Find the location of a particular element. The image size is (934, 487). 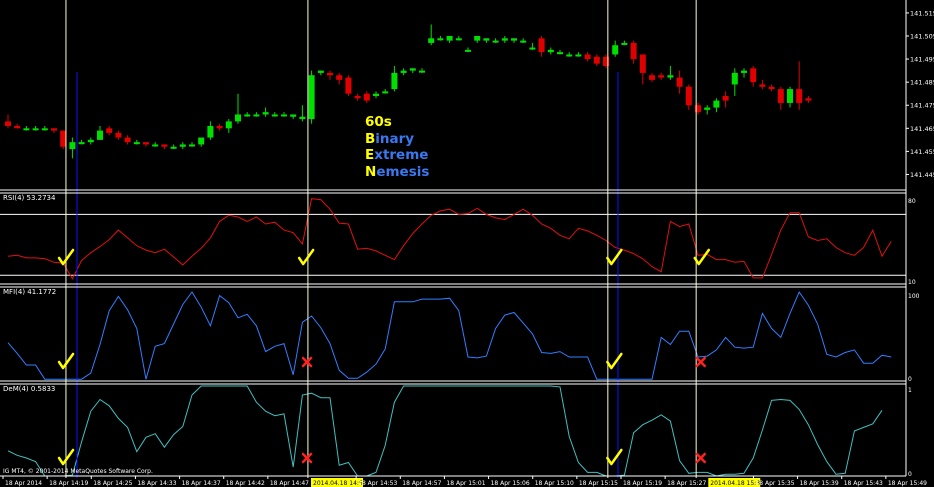

time-tick-label: 18 Apr 14:42 is located at coordinates (245, 483).